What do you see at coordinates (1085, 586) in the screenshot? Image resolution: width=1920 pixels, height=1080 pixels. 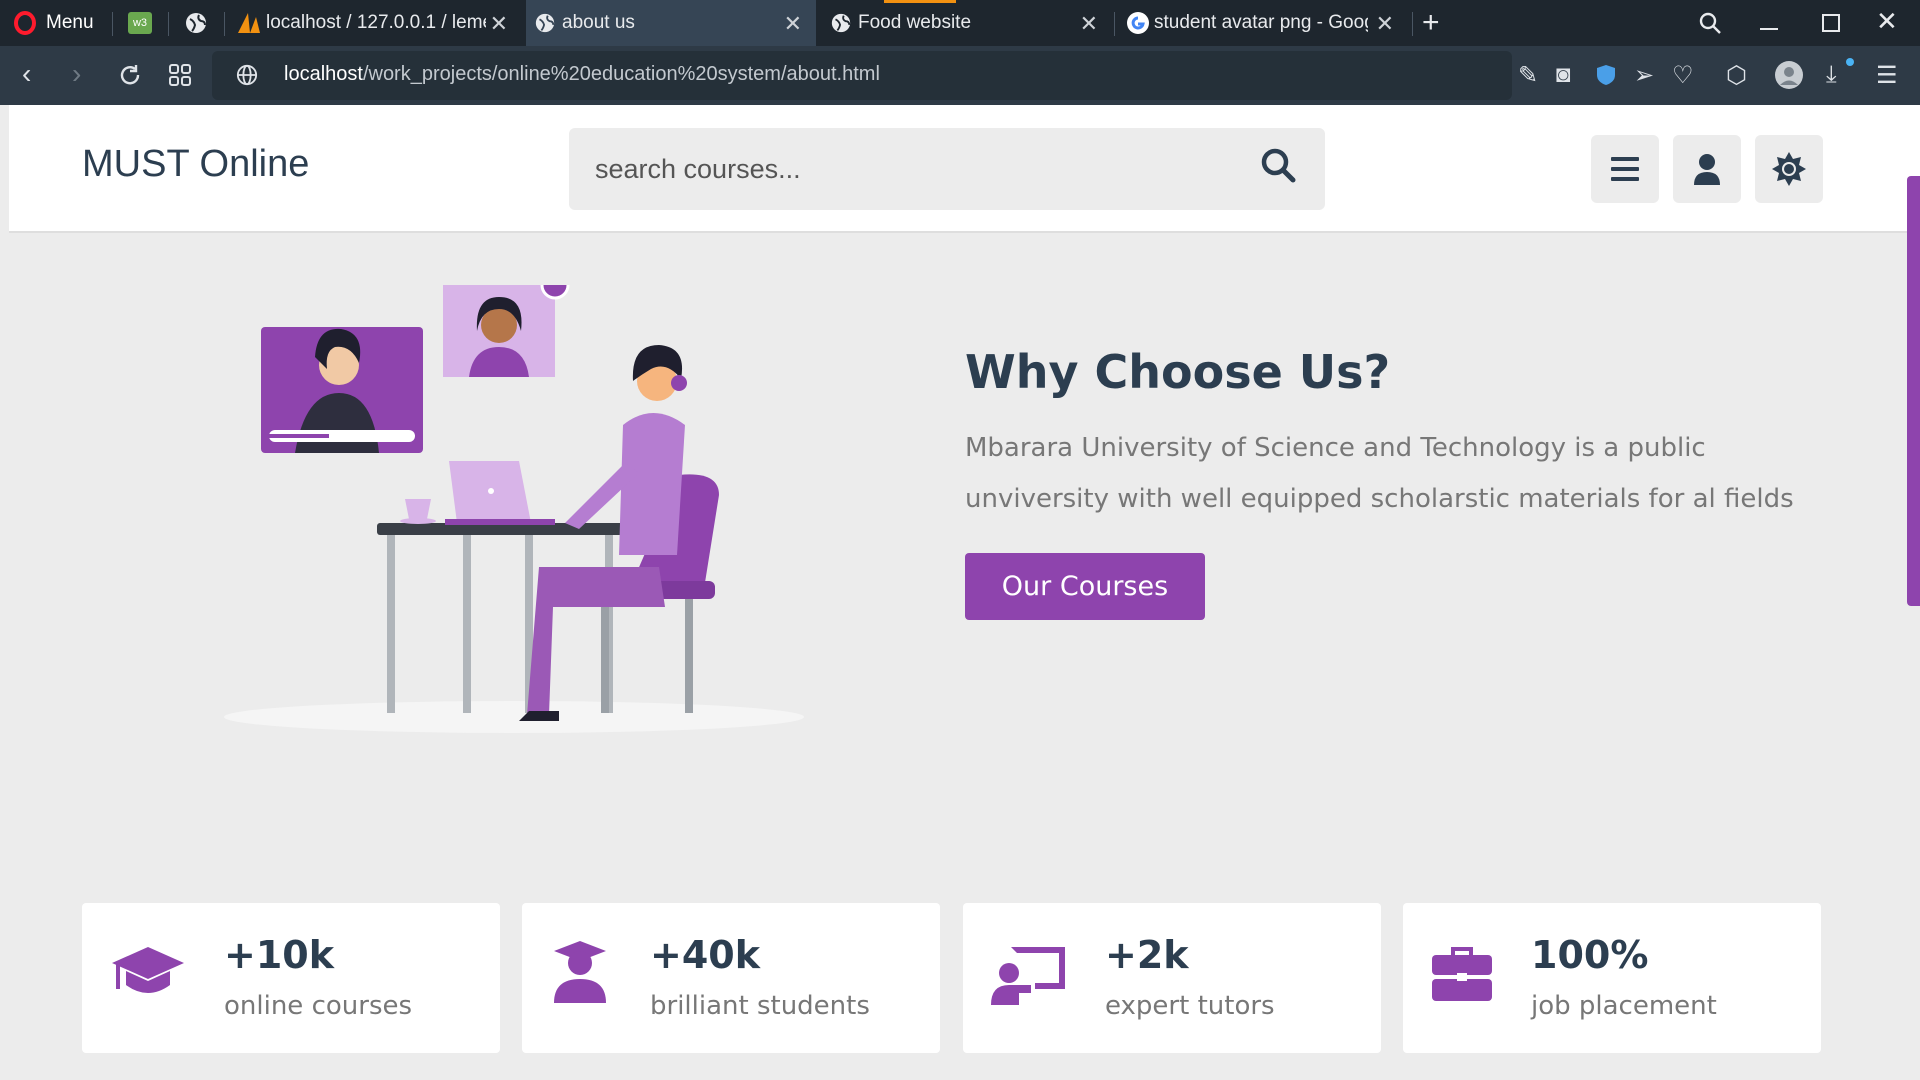 I see `our-courses-button: Our Courses` at bounding box center [1085, 586].